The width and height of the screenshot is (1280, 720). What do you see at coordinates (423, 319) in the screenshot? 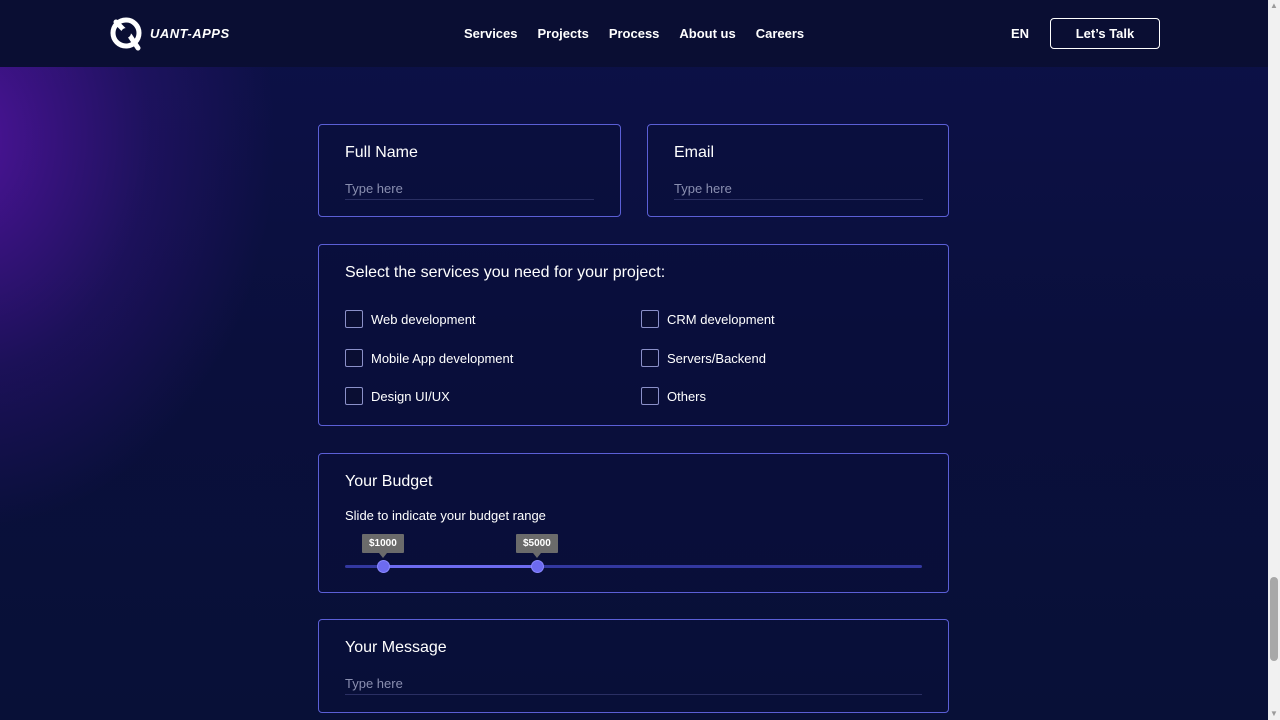
I see `checkbox-label: Web development` at bounding box center [423, 319].